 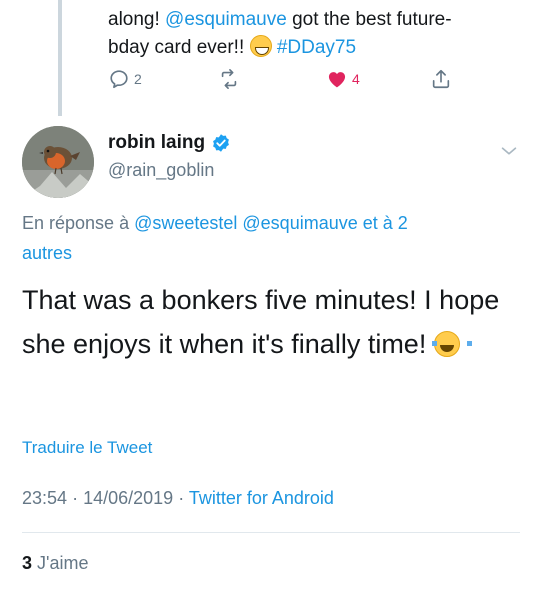 I want to click on translate-tweet-link: Traduire le Tweet, so click(x=87, y=448).